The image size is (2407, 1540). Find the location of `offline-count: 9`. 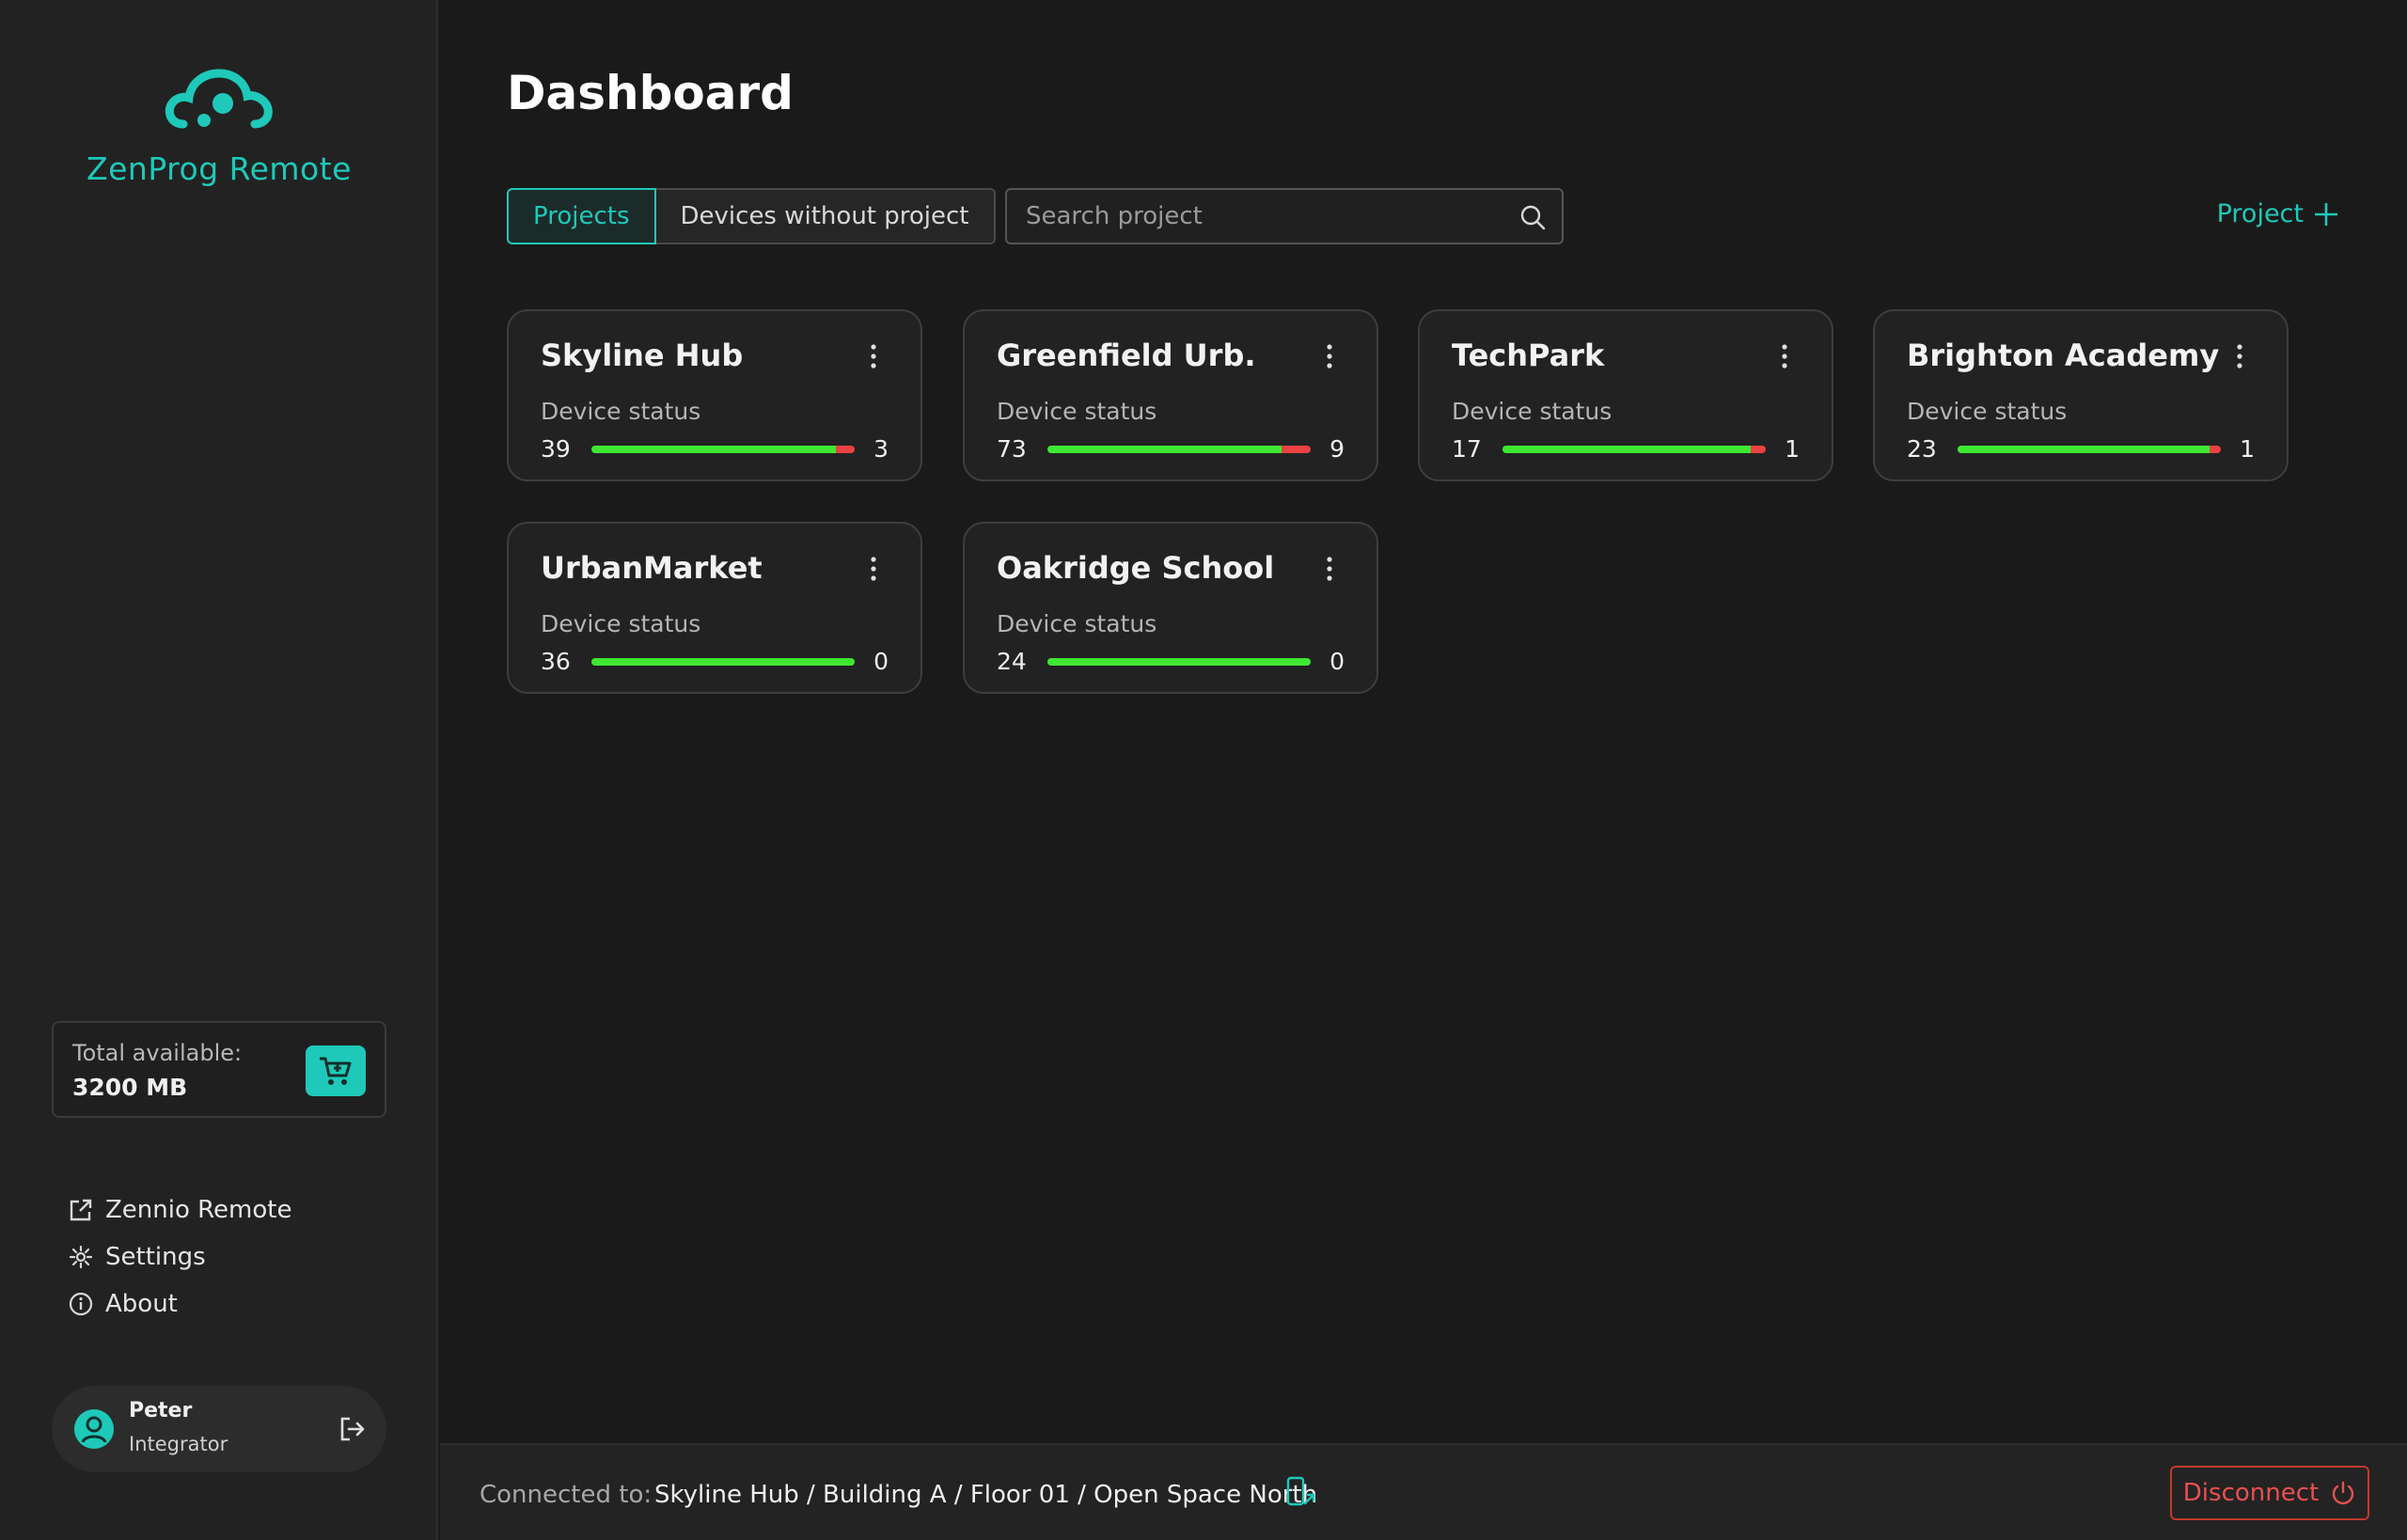

offline-count: 9 is located at coordinates (1337, 449).